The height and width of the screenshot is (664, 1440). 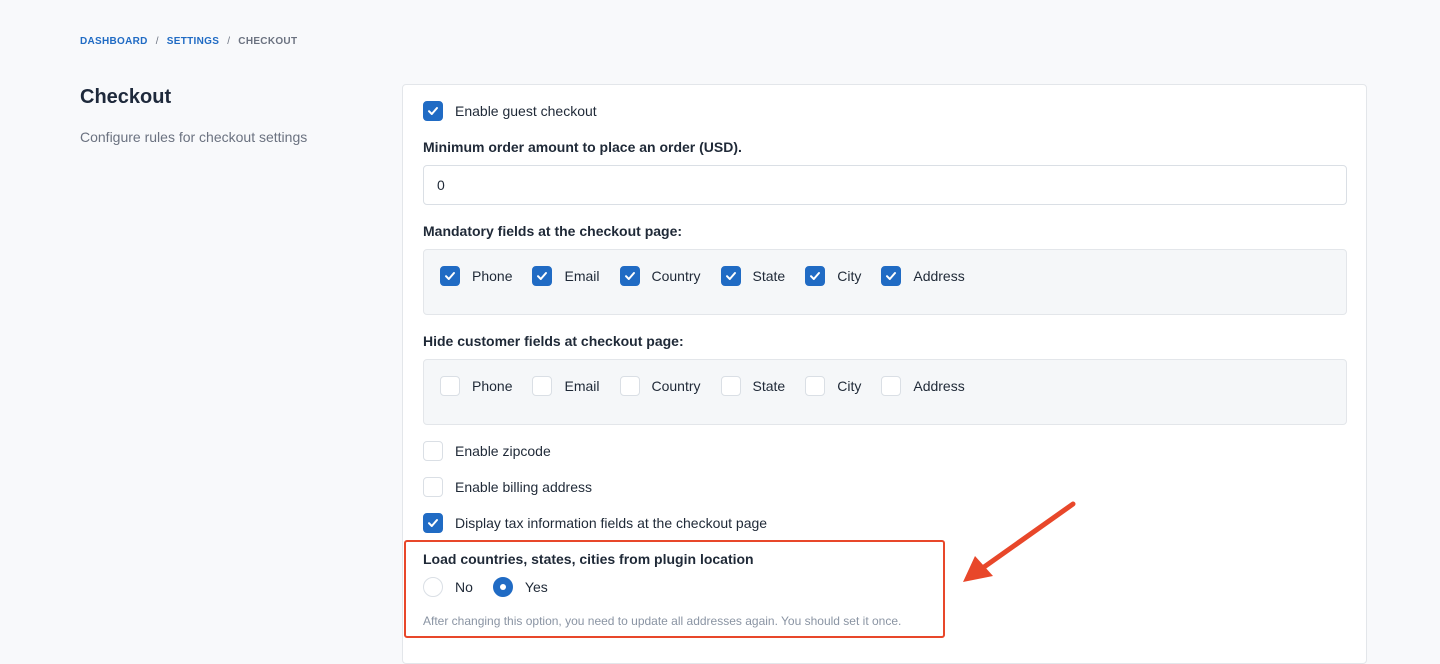 I want to click on hide-country-checkbox, so click(x=629, y=386).